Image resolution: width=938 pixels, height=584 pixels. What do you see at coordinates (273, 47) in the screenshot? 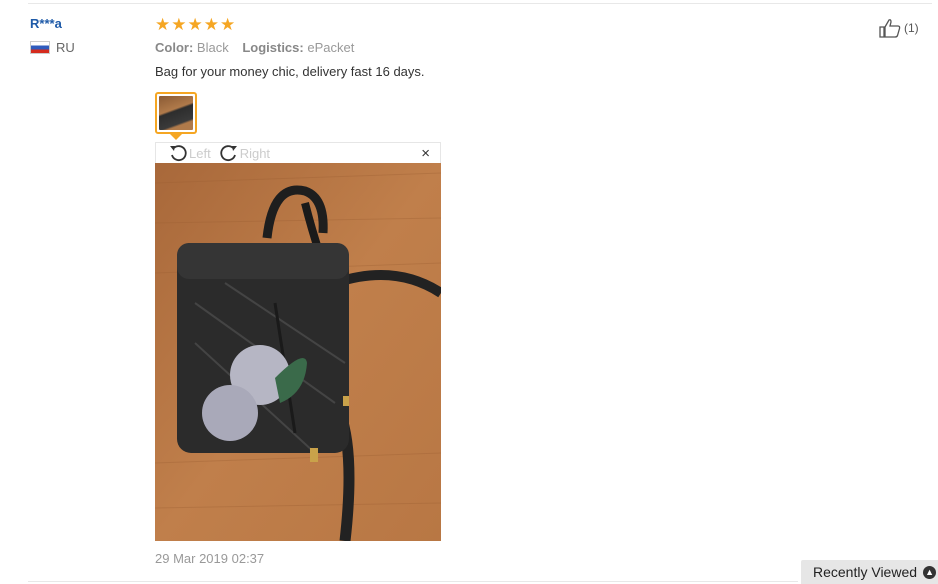
I see `logistics-label: Logistics:` at bounding box center [273, 47].